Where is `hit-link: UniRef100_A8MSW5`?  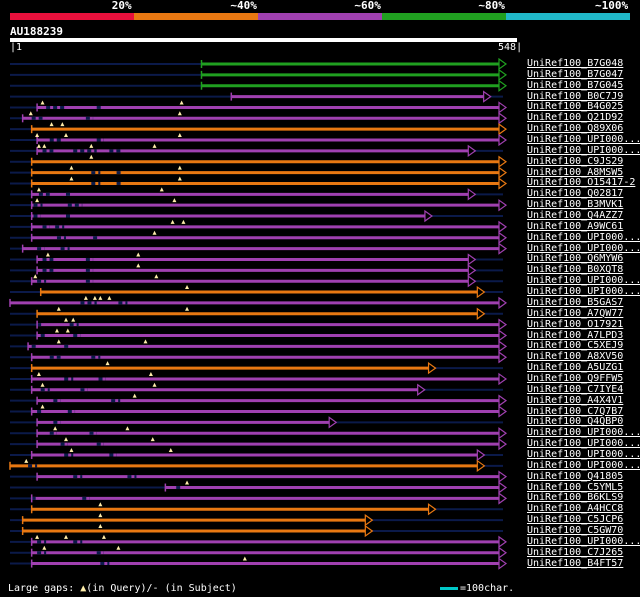 hit-link: UniRef100_A8MSW5 is located at coordinates (575, 172).